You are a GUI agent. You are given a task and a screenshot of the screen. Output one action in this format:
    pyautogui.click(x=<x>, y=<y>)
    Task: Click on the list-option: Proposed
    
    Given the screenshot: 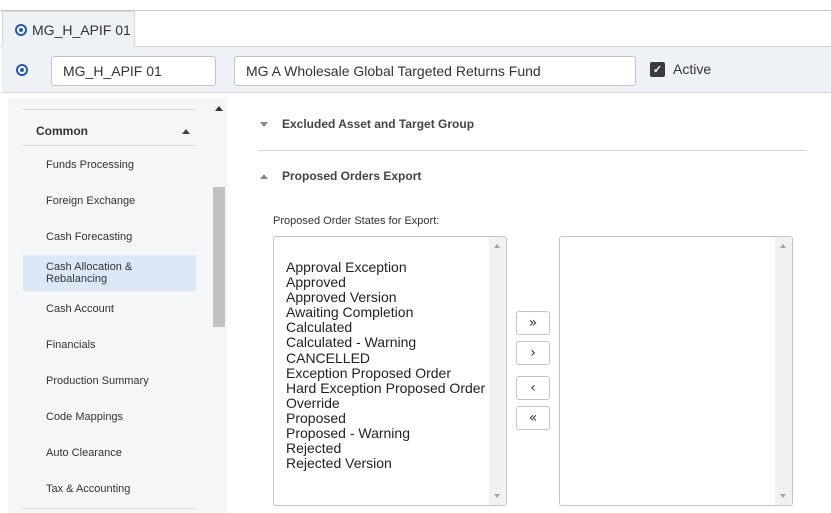 What is the action you would take?
    pyautogui.click(x=385, y=418)
    